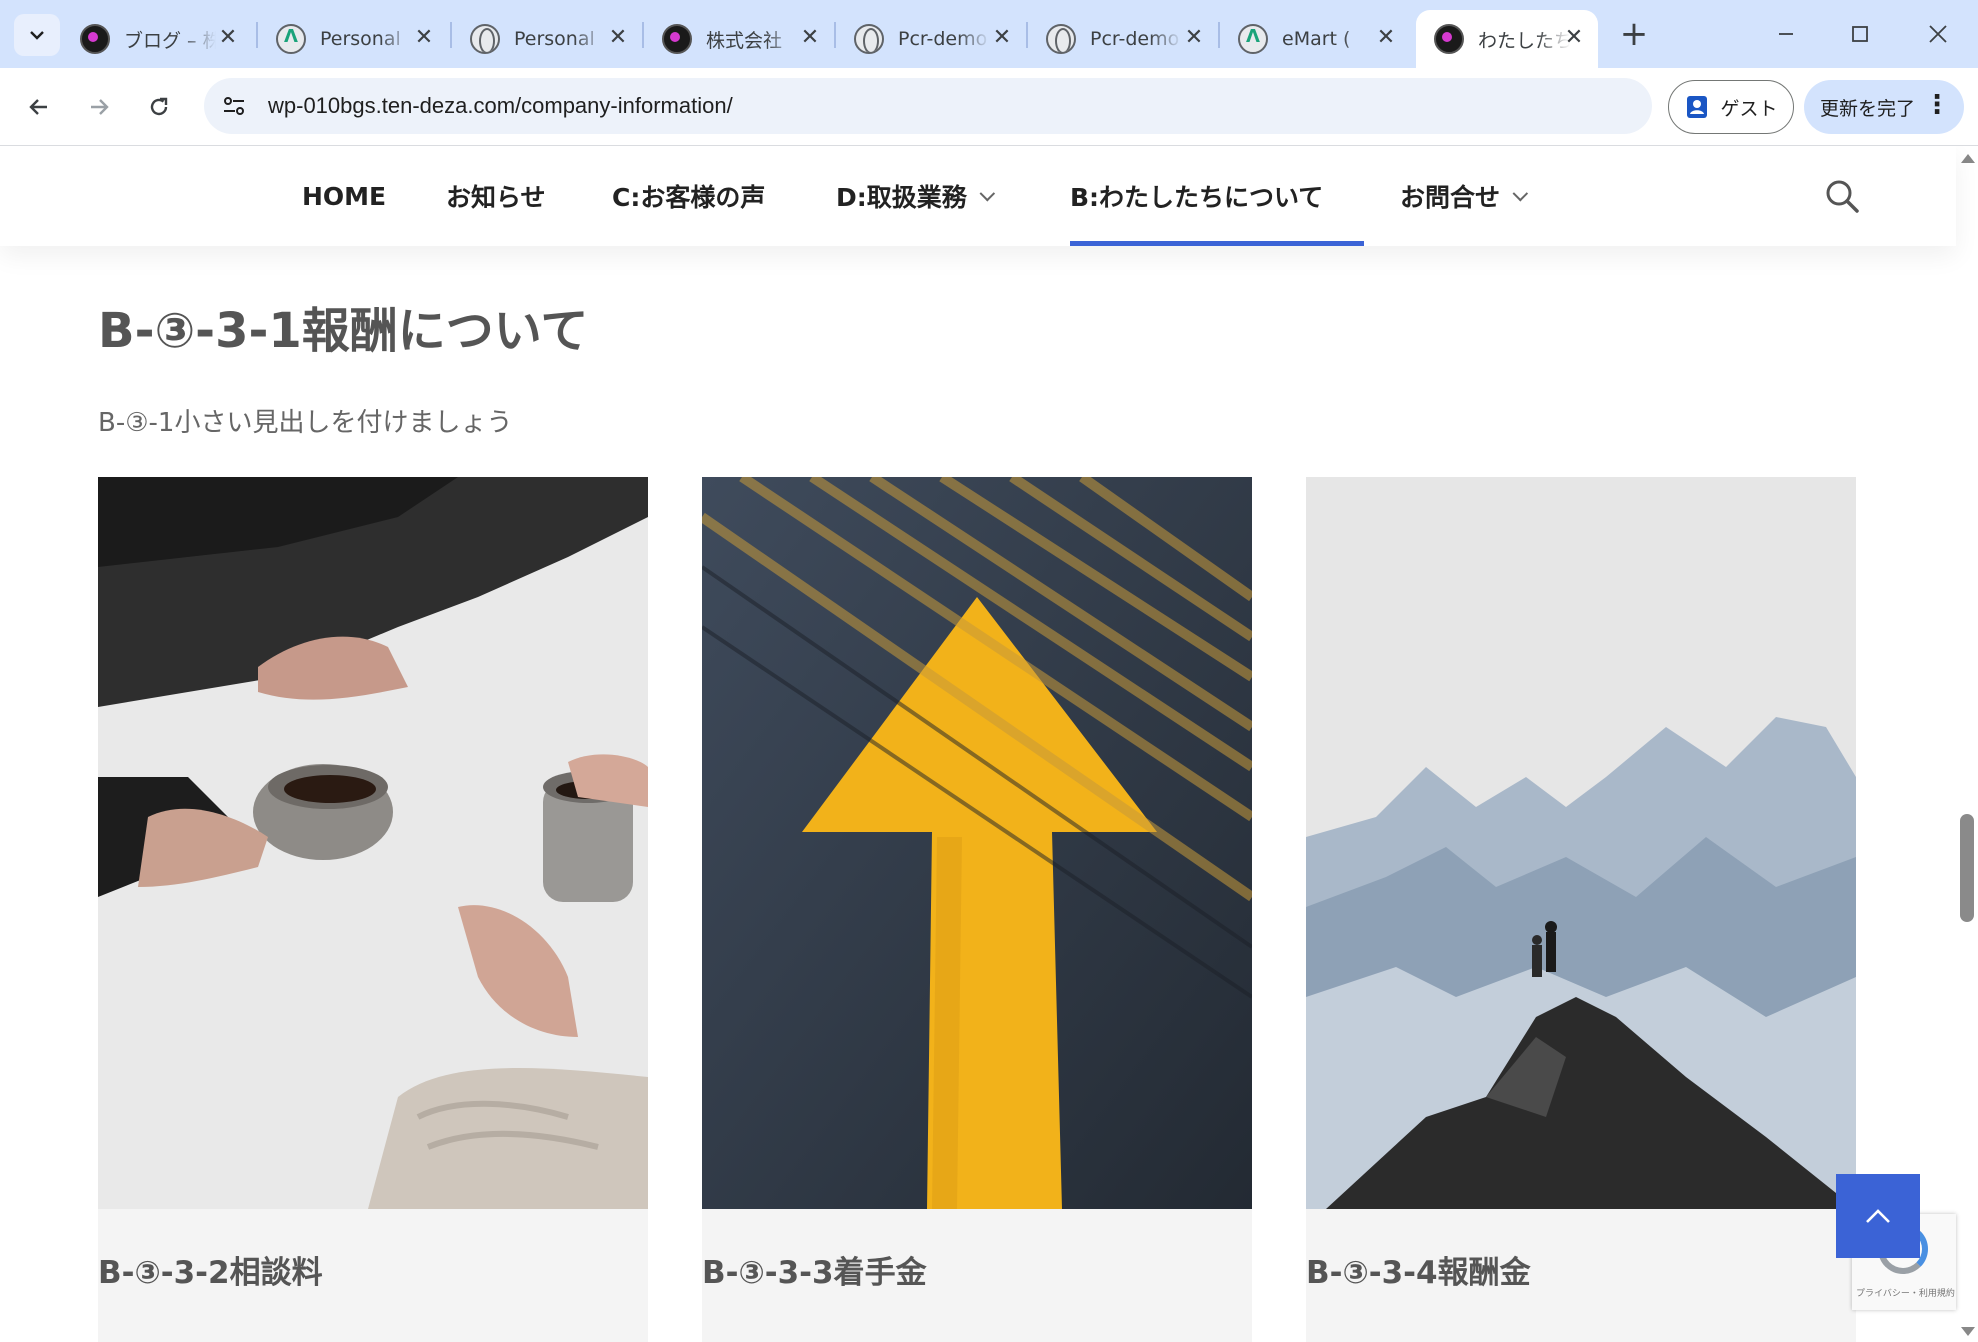  I want to click on reload-icon, so click(159, 106).